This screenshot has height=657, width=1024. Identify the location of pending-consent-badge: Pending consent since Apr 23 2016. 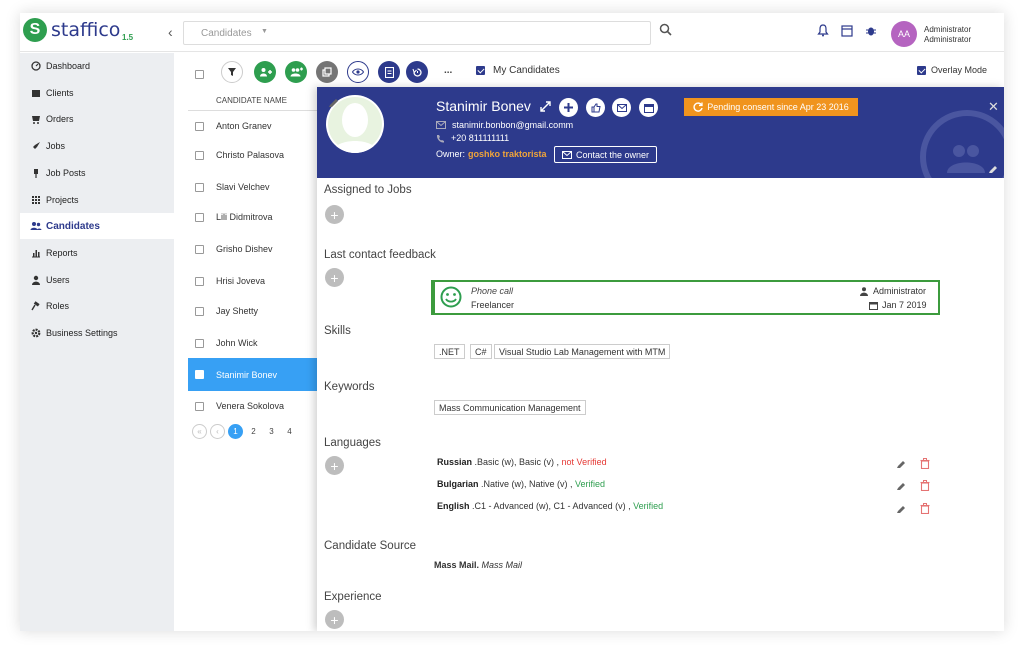
(771, 107).